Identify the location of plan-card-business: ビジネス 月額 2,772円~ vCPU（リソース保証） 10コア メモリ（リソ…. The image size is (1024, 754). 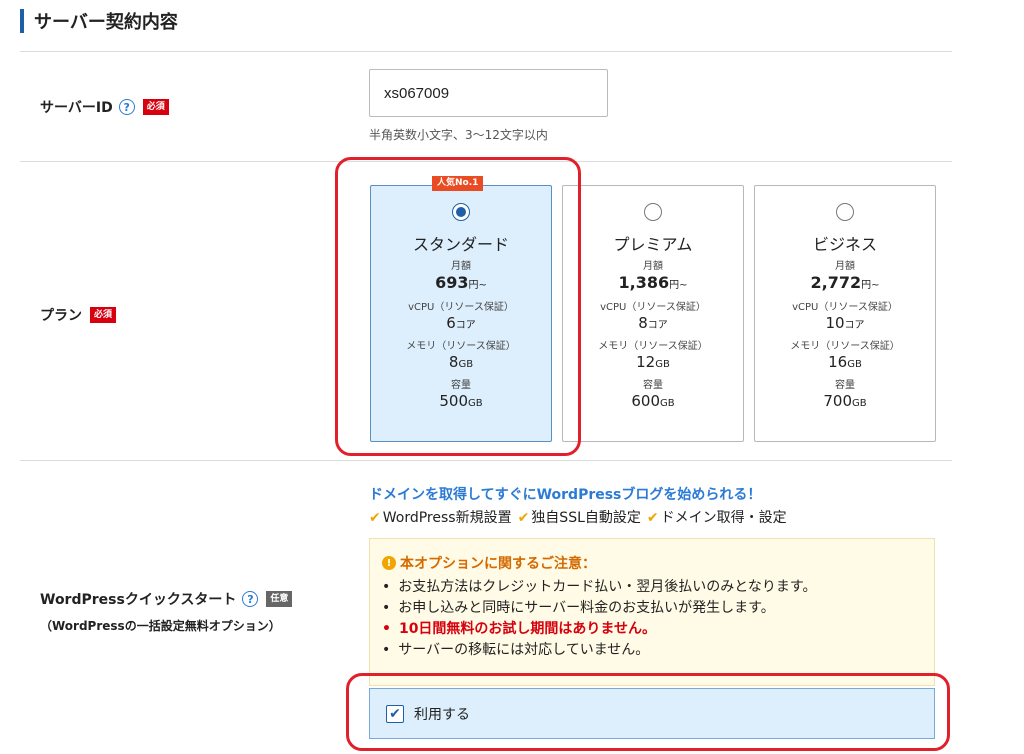
(845, 313).